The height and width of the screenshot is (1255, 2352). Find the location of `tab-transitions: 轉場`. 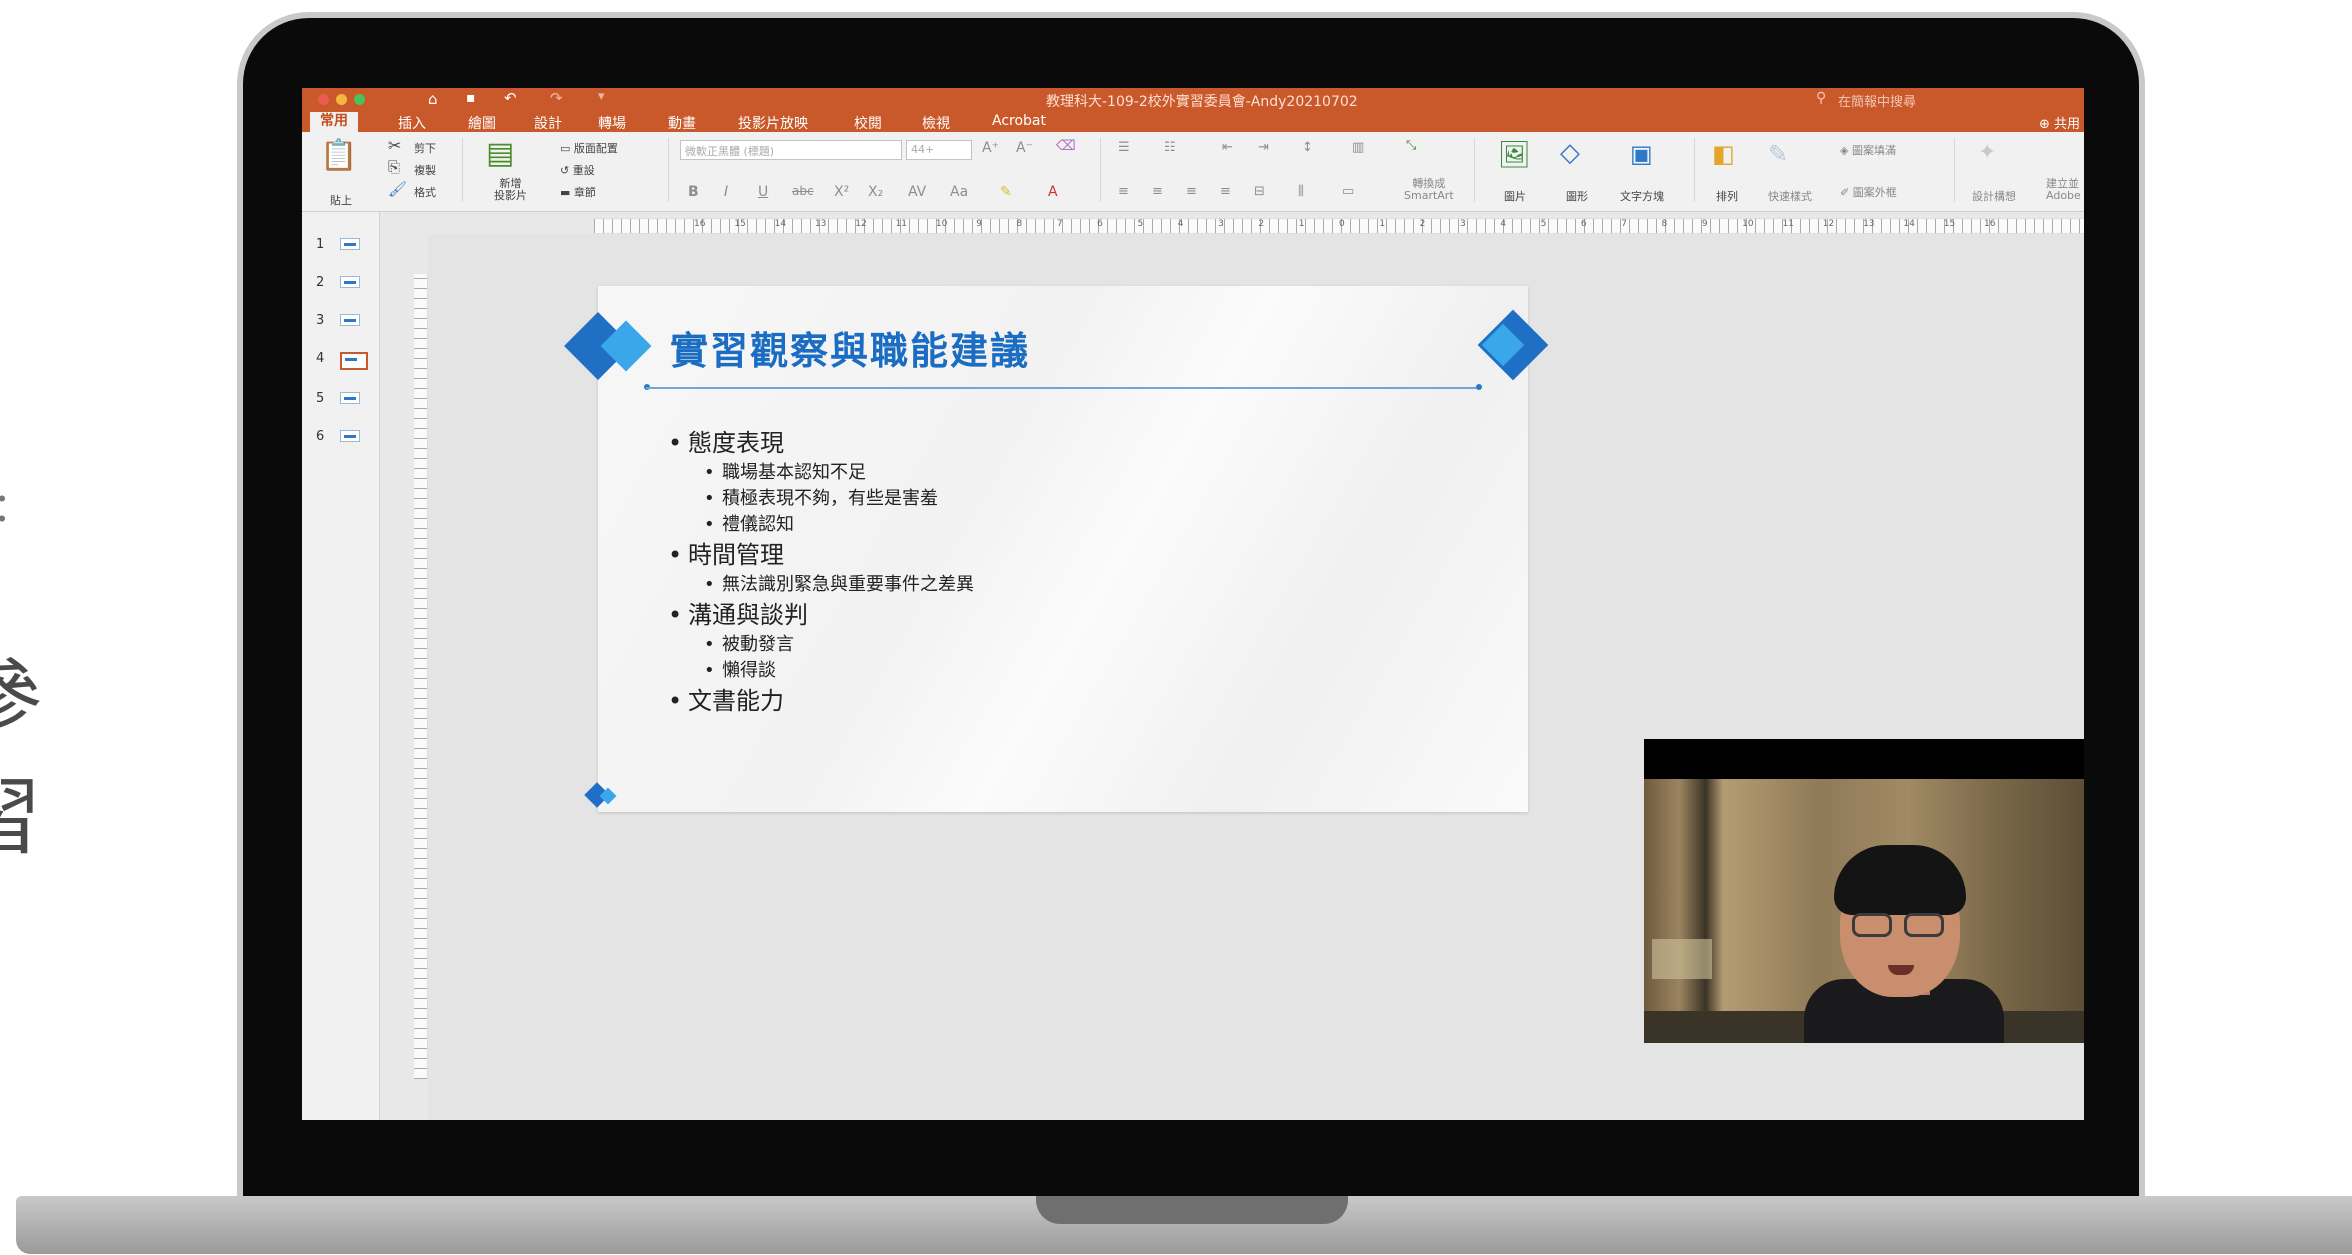

tab-transitions: 轉場 is located at coordinates (612, 123).